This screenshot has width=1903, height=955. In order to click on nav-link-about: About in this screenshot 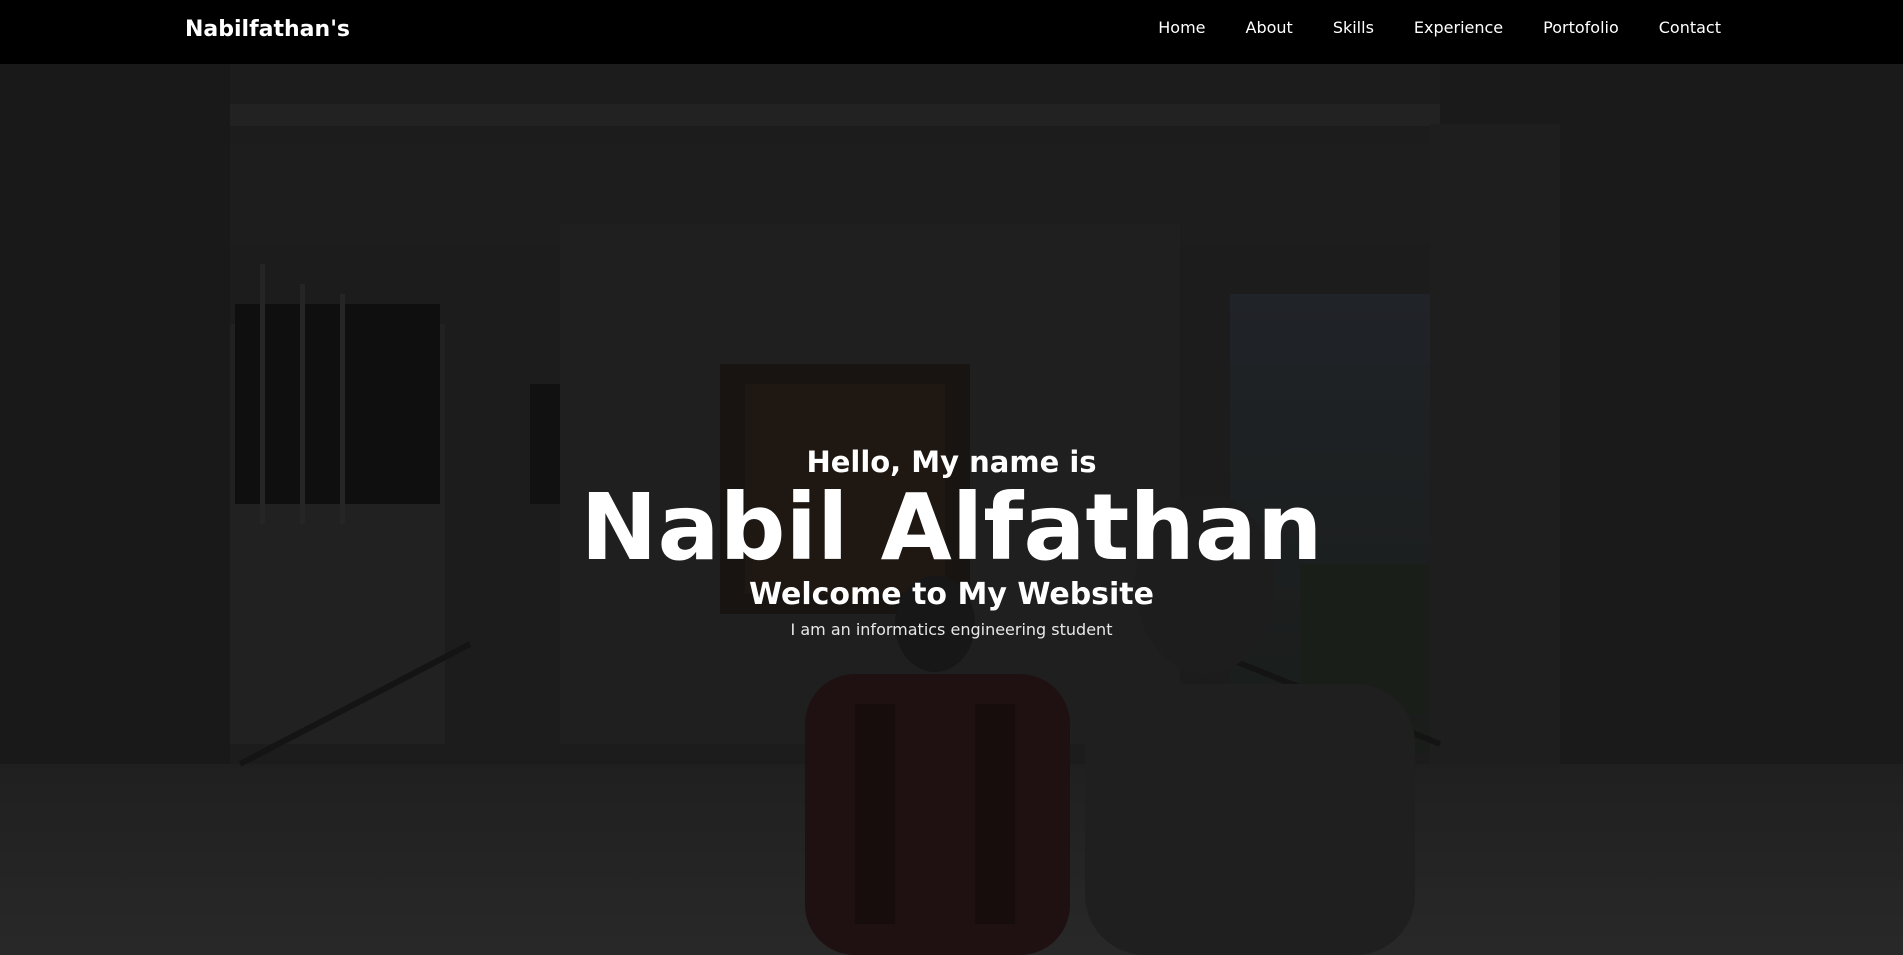, I will do `click(1269, 27)`.